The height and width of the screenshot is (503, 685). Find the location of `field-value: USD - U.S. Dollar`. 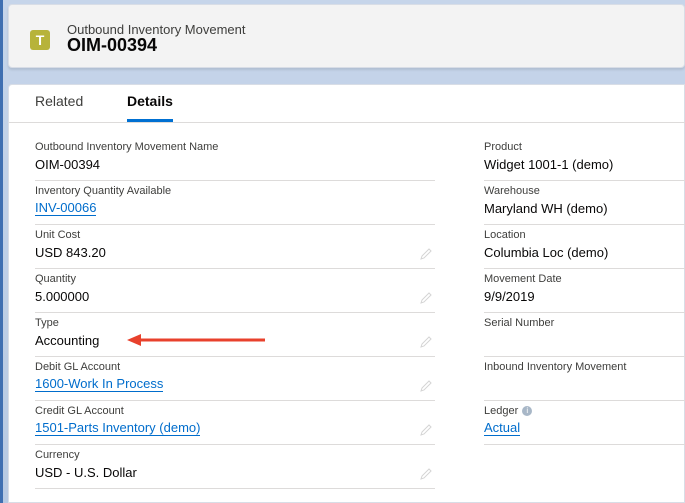

field-value: USD - U.S. Dollar is located at coordinates (86, 472).